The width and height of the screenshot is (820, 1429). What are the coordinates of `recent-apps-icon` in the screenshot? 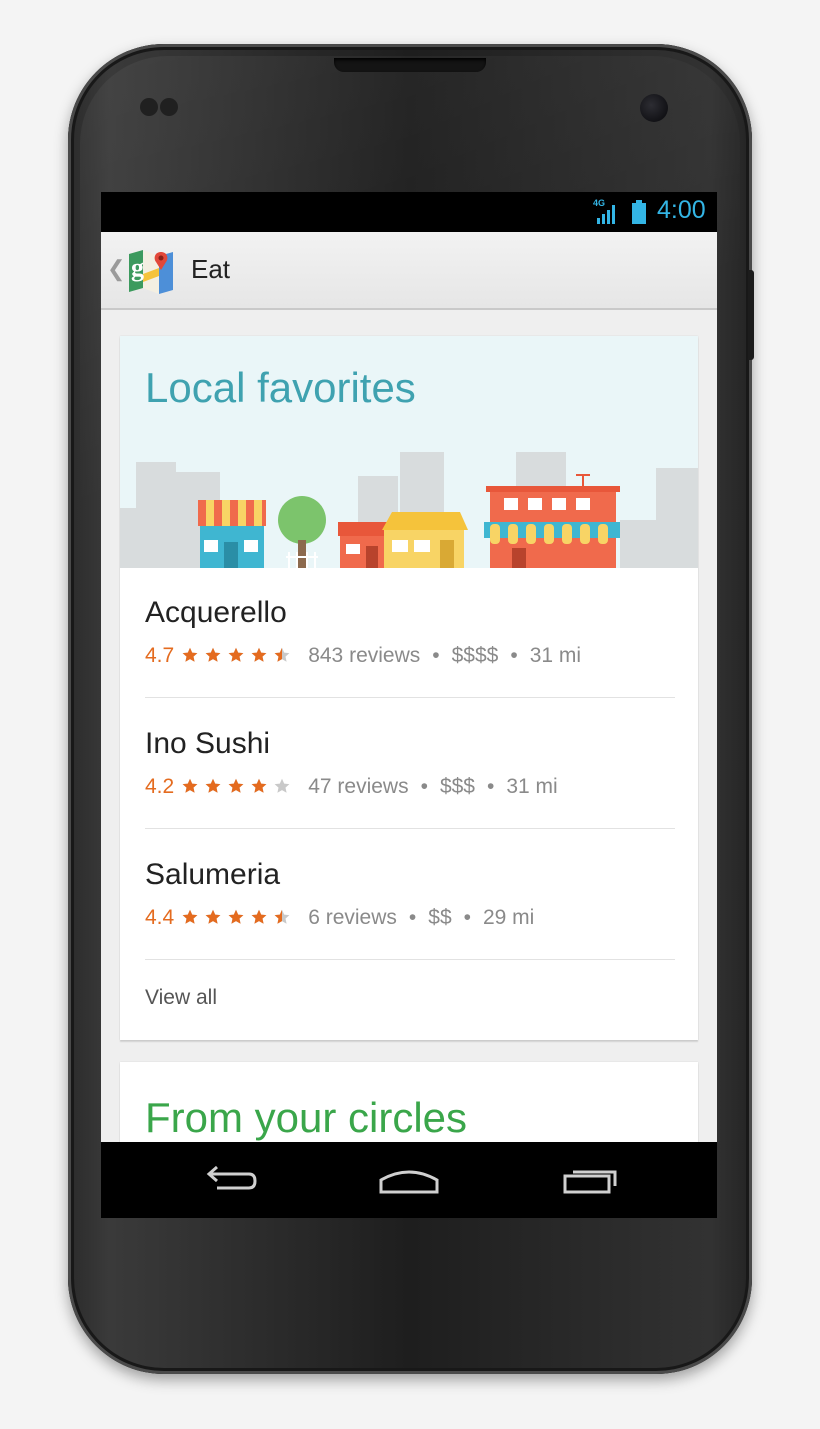 It's located at (591, 1180).